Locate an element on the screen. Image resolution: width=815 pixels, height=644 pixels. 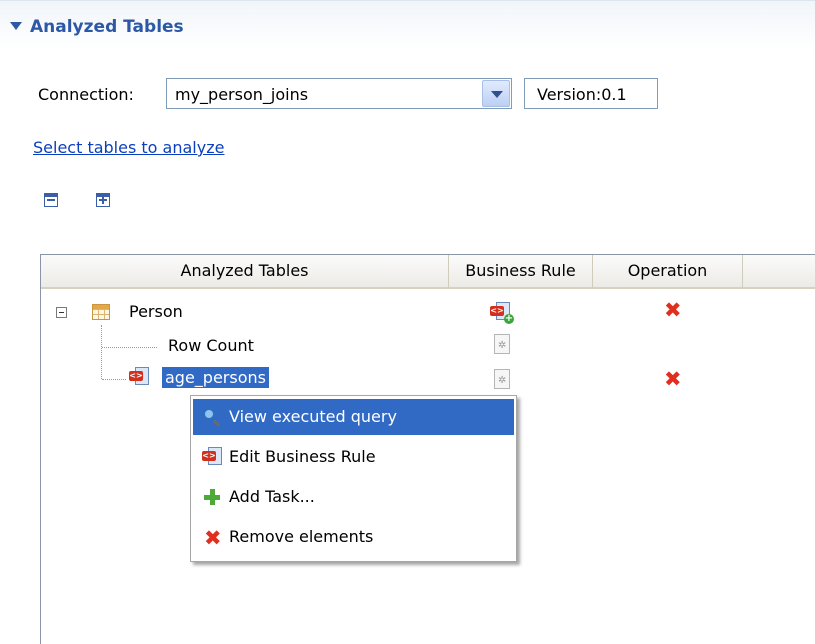
tree-row-row-count: Row Count is located at coordinates (211, 345).